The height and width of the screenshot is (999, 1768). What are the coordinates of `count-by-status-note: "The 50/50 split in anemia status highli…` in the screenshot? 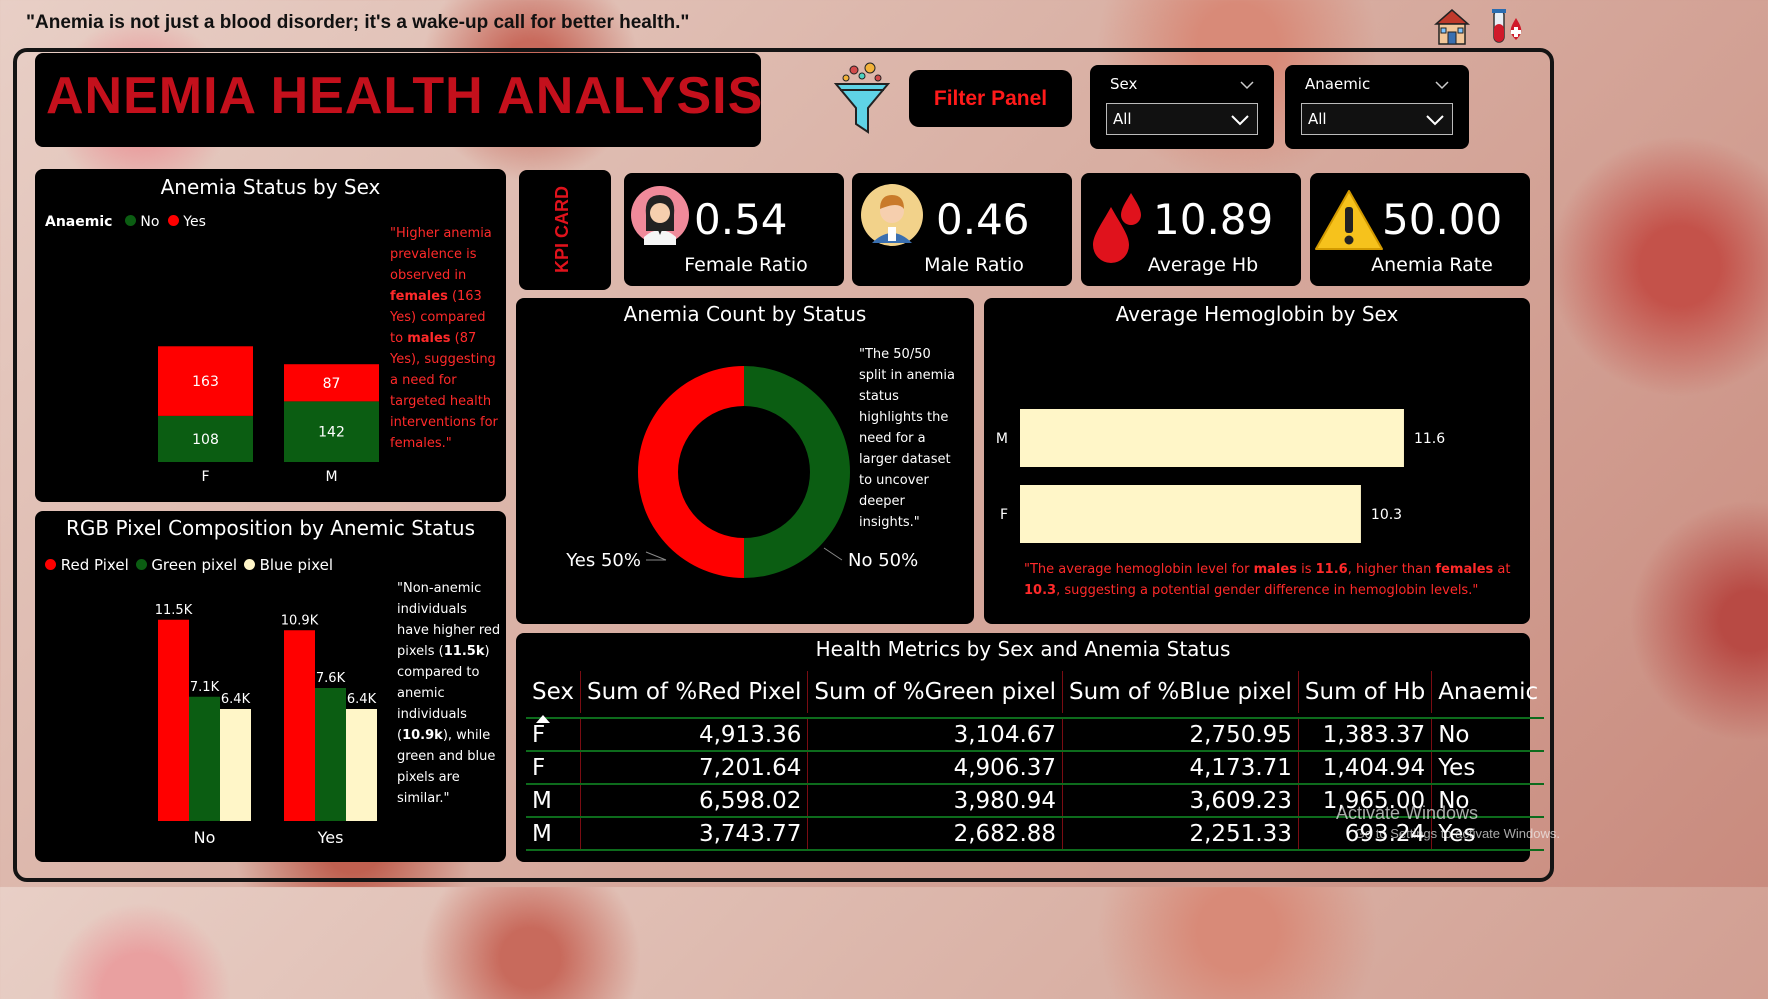 It's located at (907, 438).